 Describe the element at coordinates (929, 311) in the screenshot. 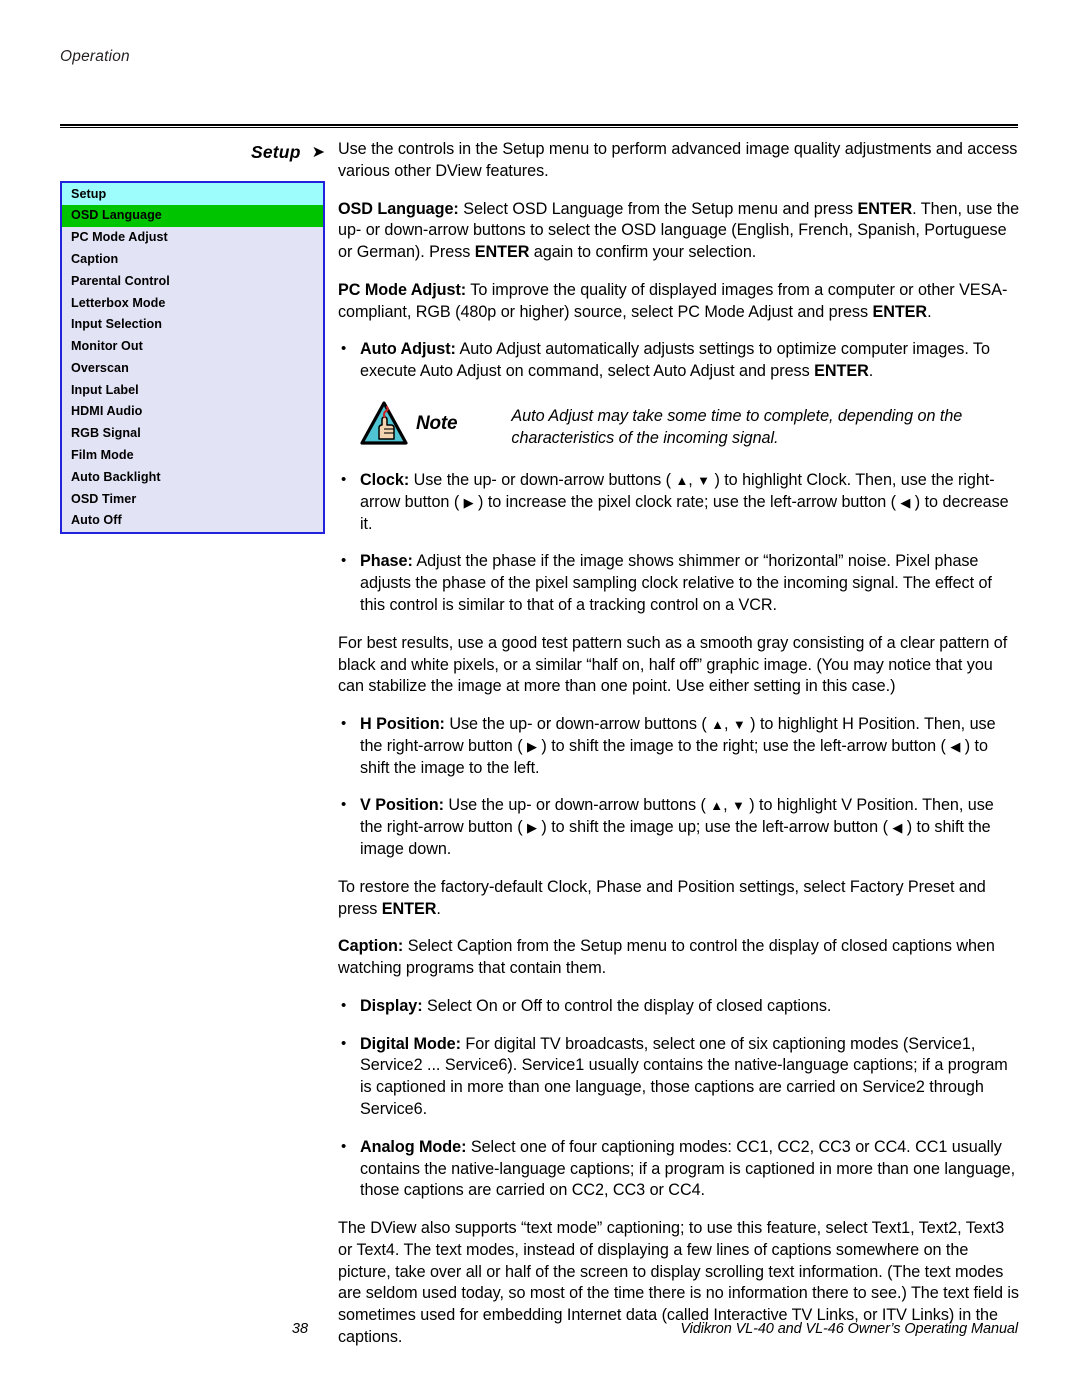

I see `text-pc-mode-adjust-b: .` at that location.